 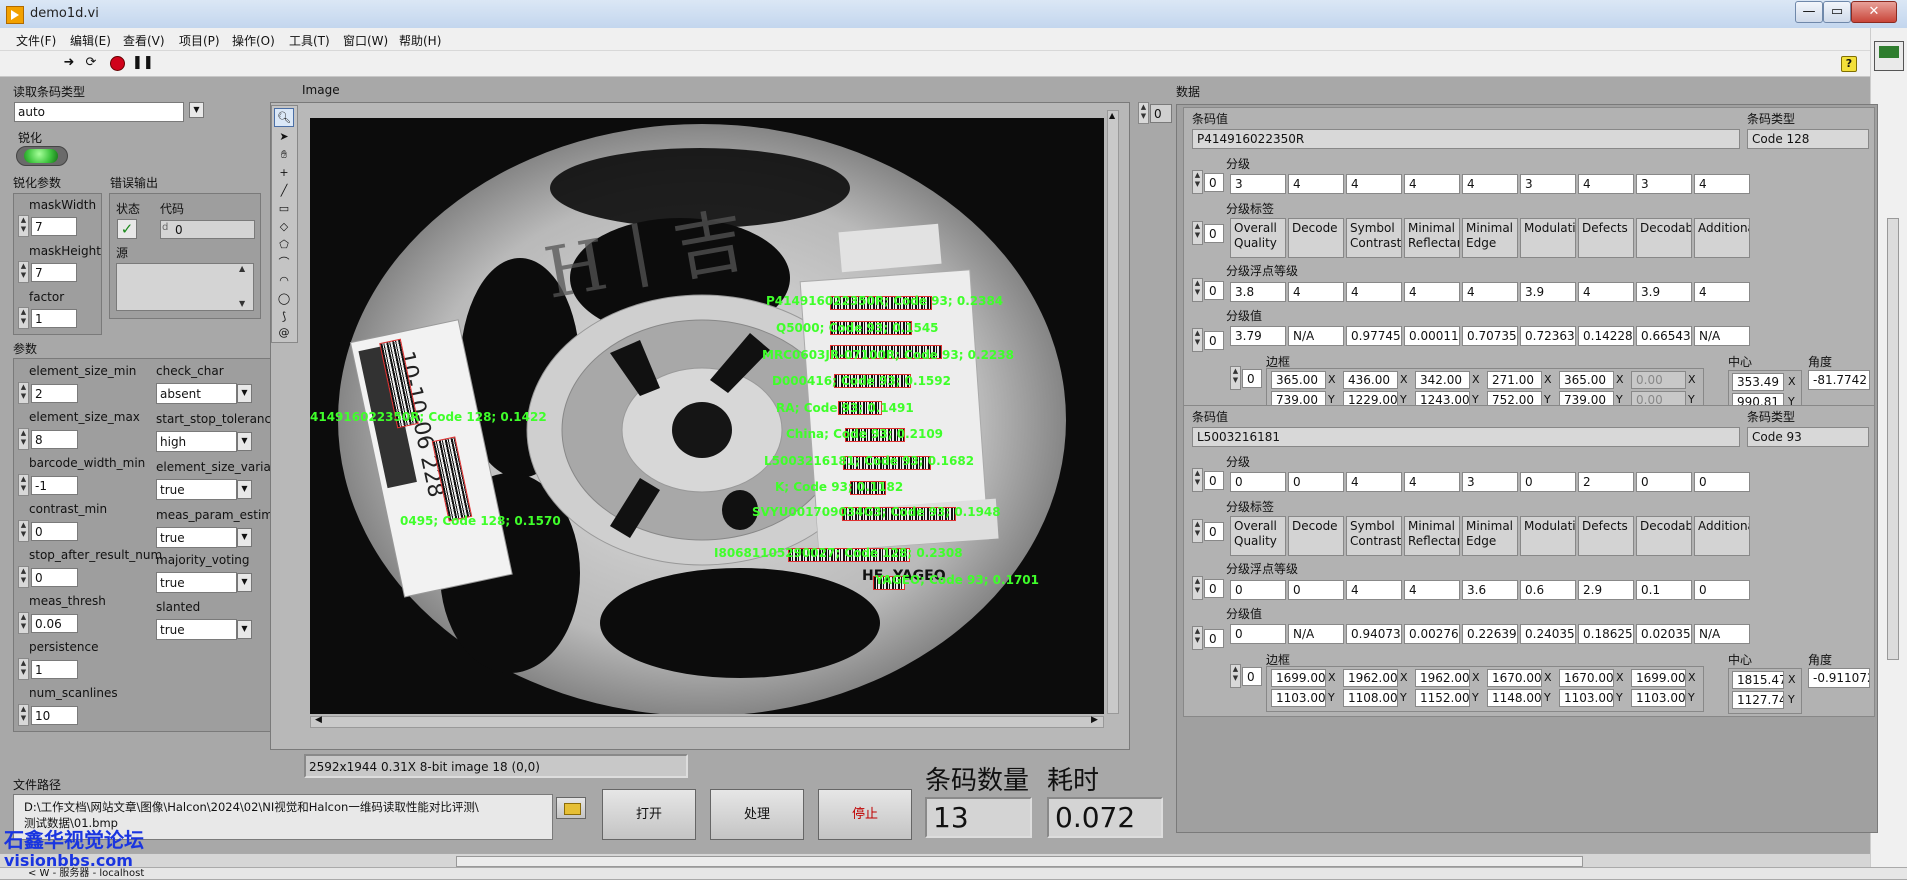 I want to click on polygon-tool-icon: ⬠, so click(x=284, y=244).